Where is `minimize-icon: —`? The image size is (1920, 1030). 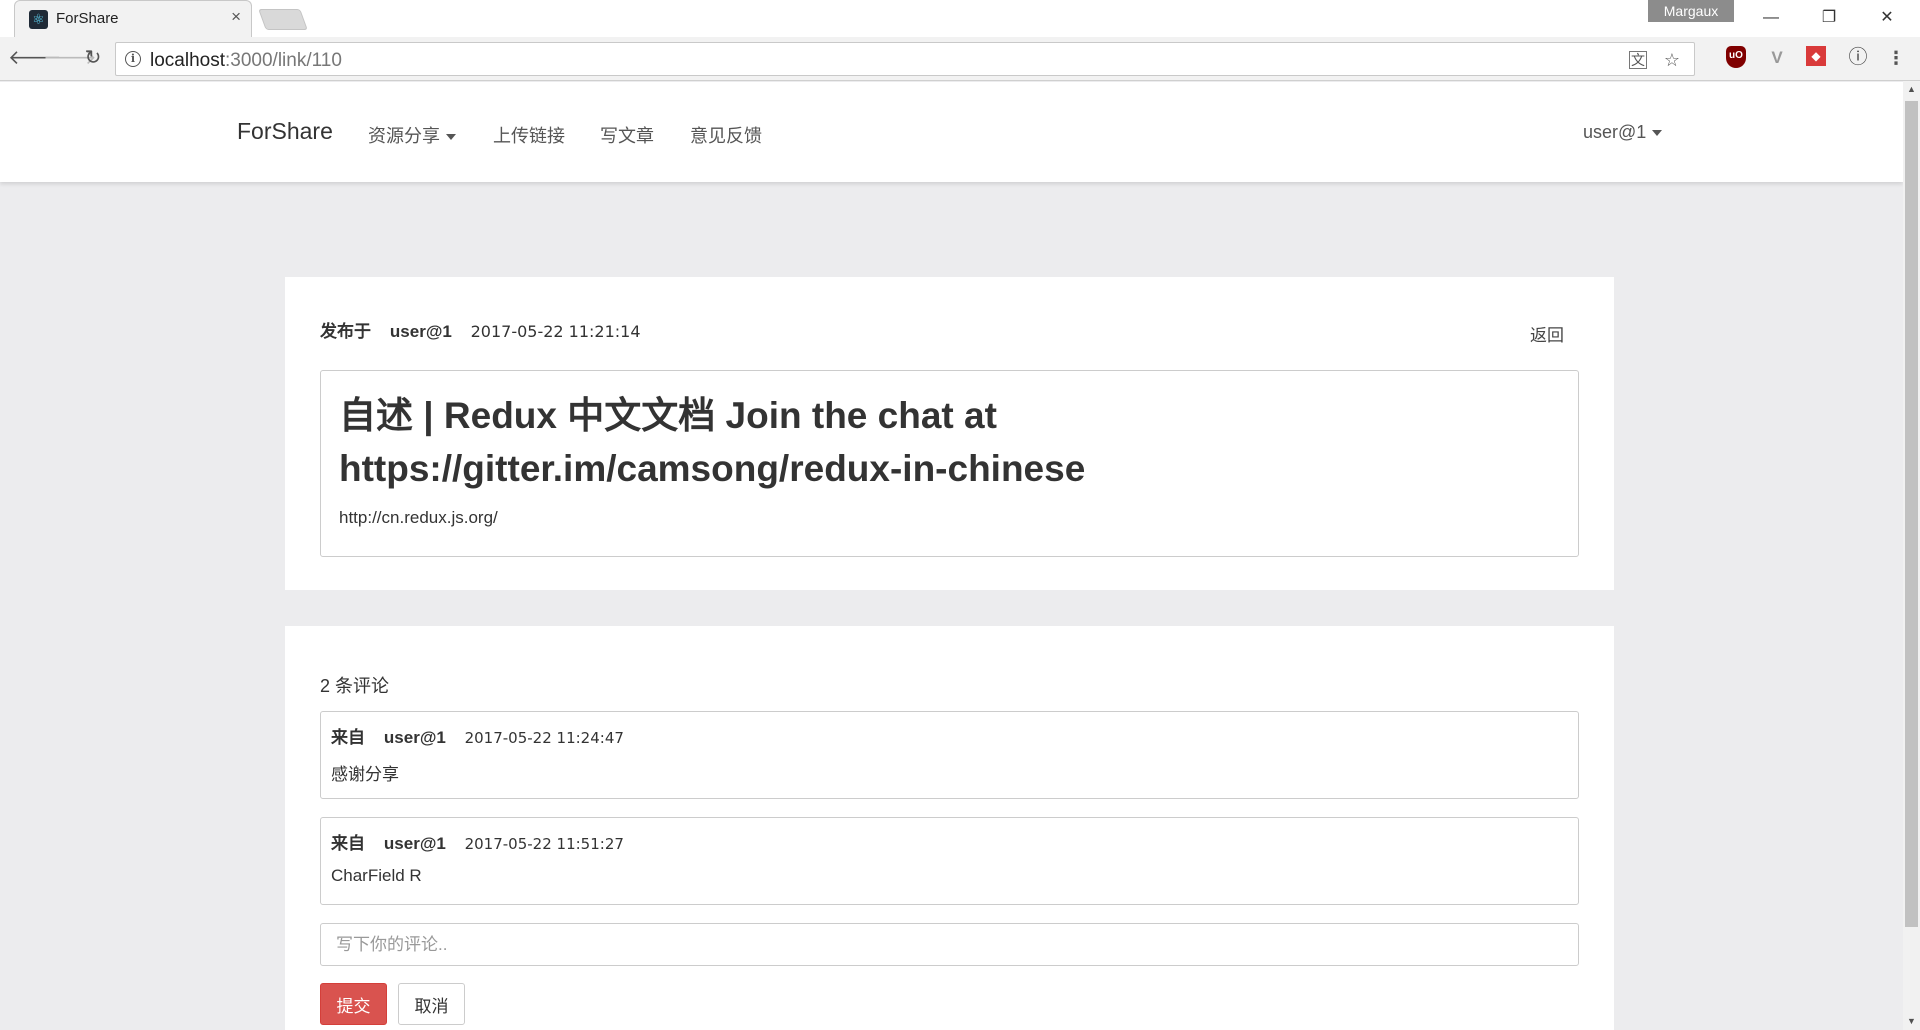 minimize-icon: — is located at coordinates (1771, 18).